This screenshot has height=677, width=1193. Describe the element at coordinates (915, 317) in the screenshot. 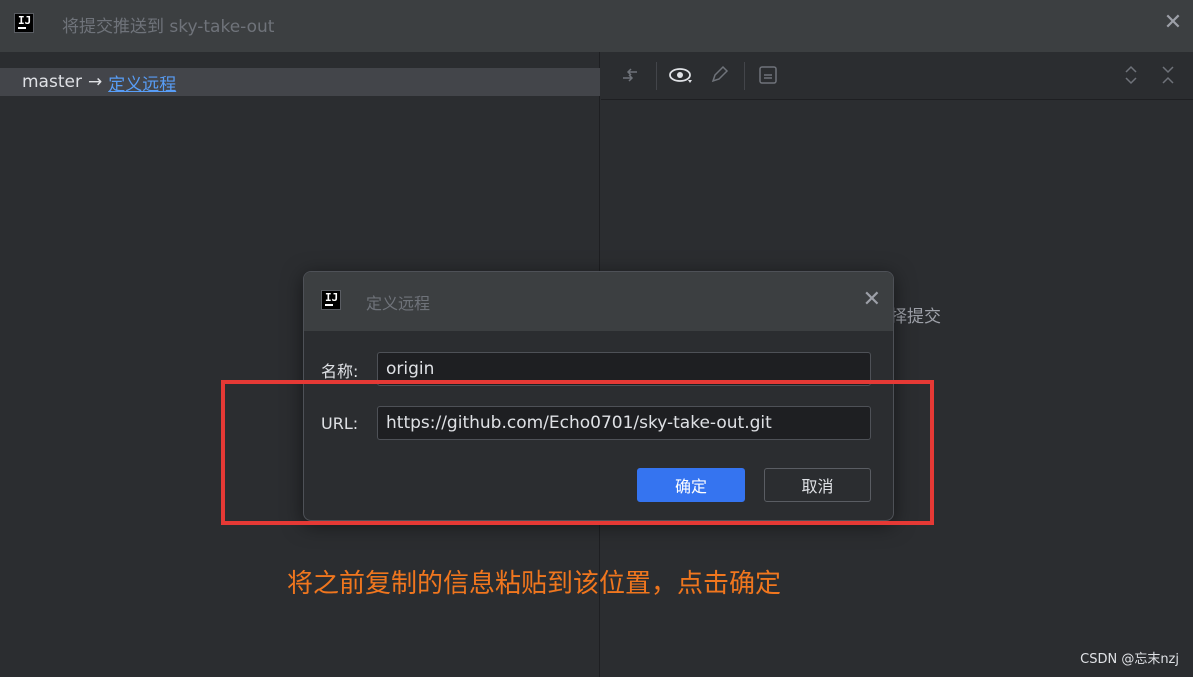

I see `empty-state-text: 择提交` at that location.